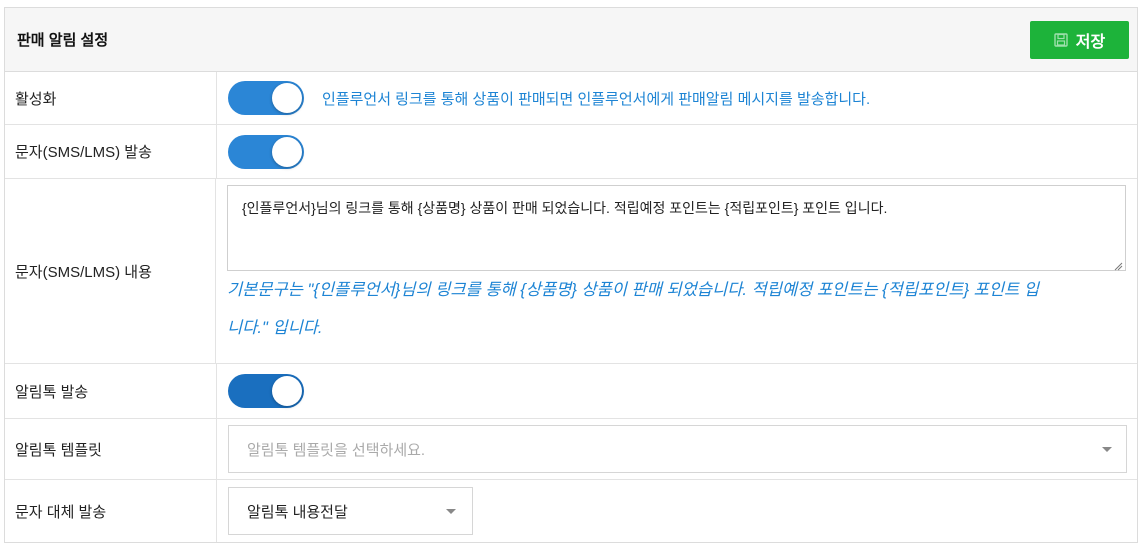 This screenshot has width=1142, height=549. Describe the element at coordinates (677, 151) in the screenshot. I see `value-sms-send` at that location.